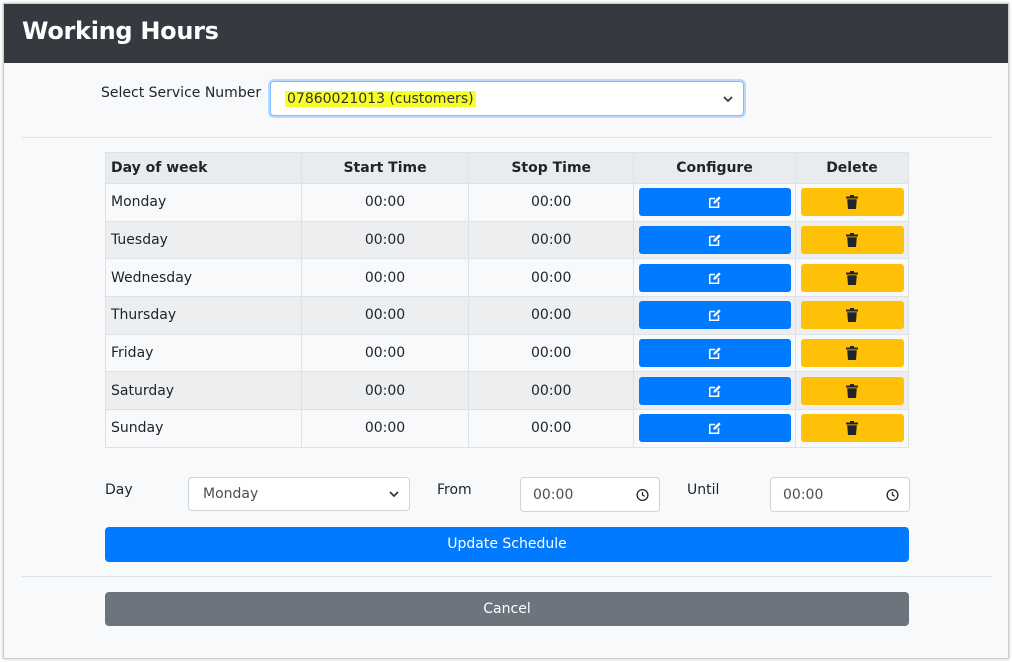 The image size is (1012, 662). I want to click on day-select: Monday, so click(299, 494).